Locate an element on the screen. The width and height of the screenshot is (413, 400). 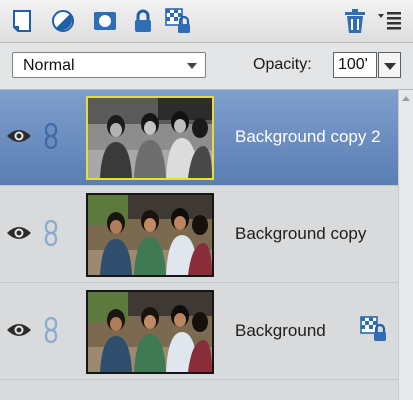
blend-mode-value: Normal is located at coordinates (49, 65).